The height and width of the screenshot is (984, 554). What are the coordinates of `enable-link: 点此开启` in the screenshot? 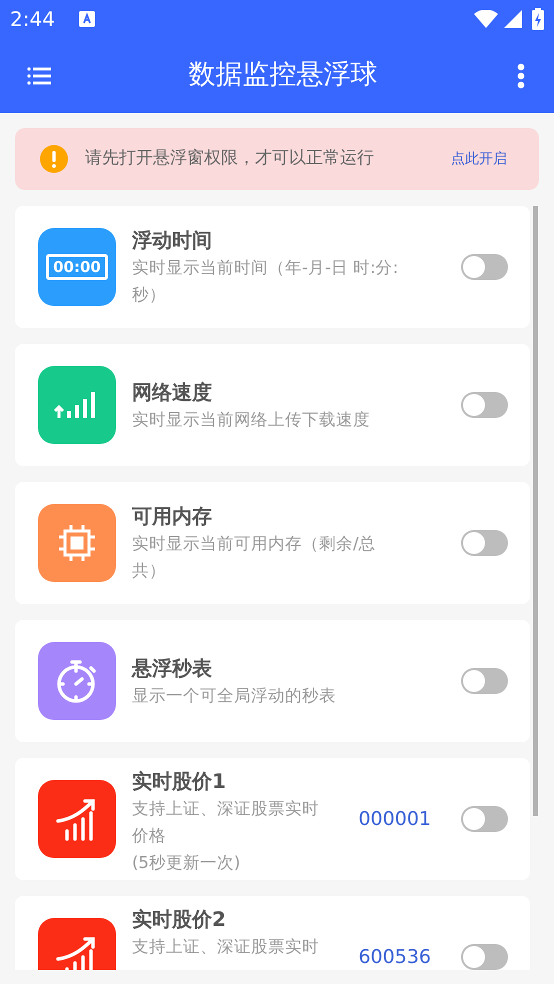 It's located at (479, 159).